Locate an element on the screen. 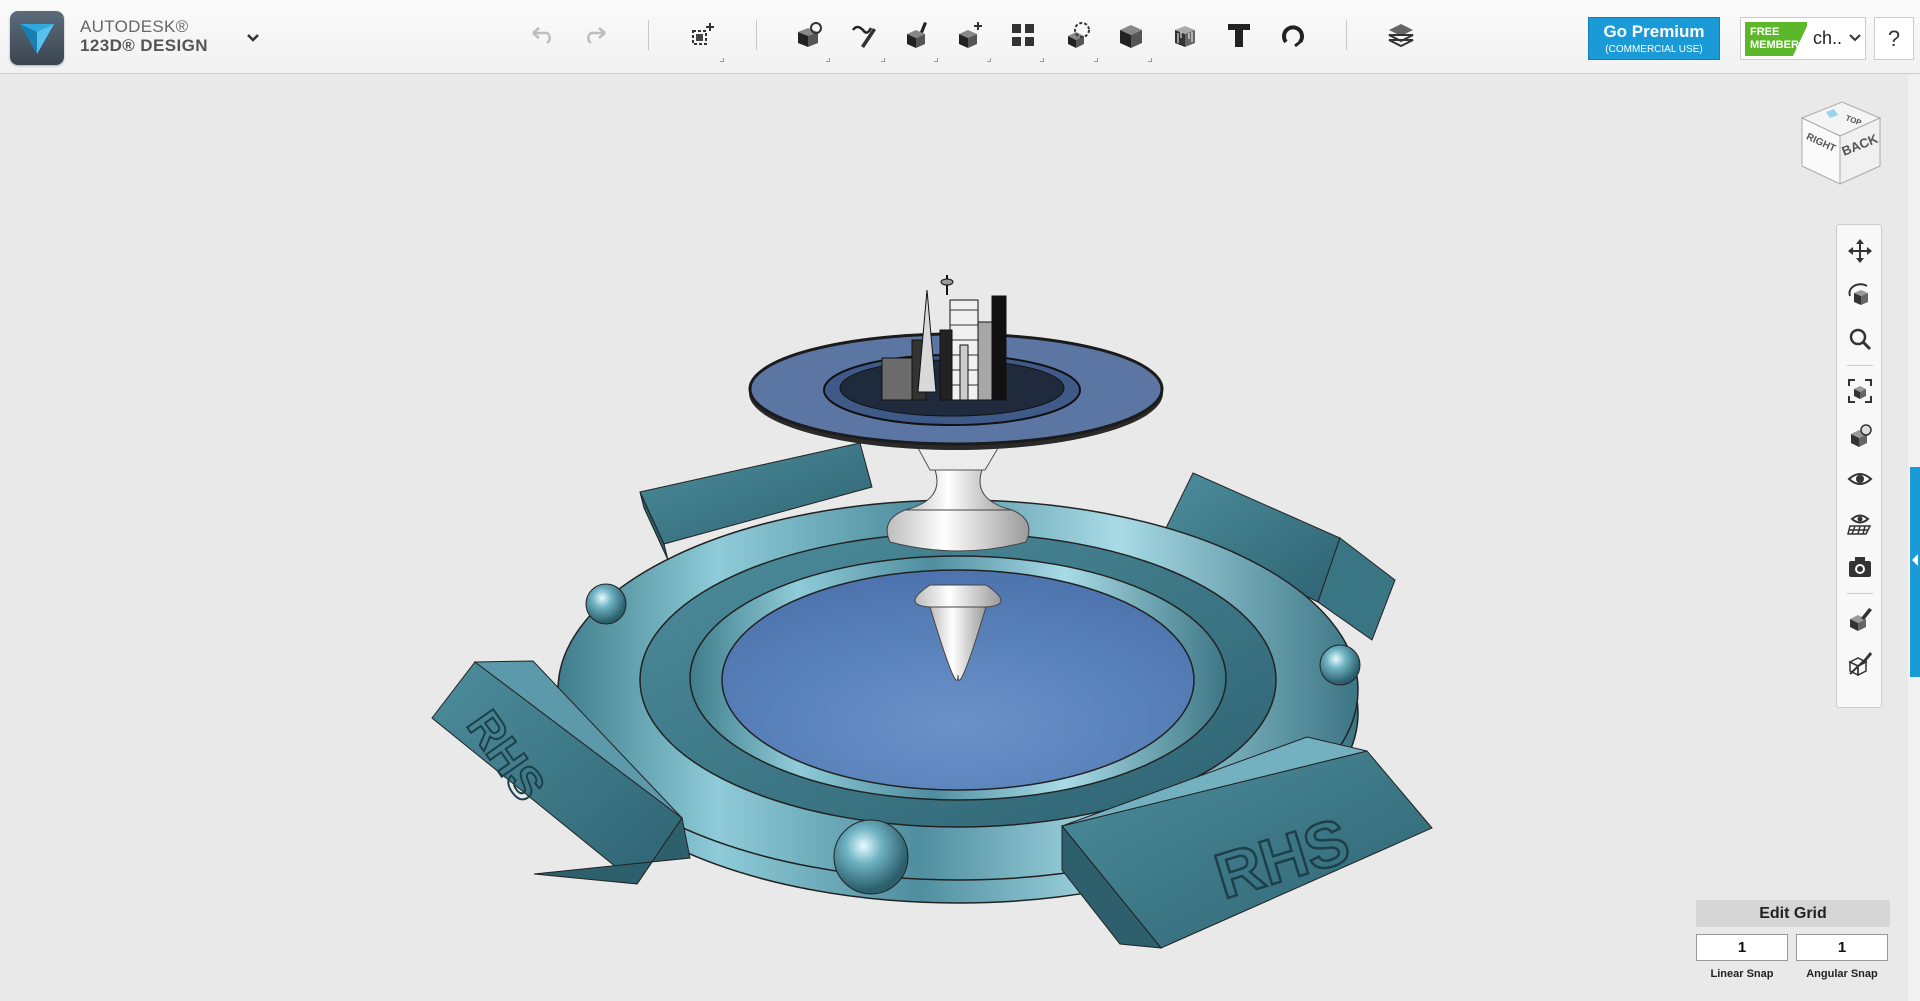  fit-icon is located at coordinates (1860, 391).